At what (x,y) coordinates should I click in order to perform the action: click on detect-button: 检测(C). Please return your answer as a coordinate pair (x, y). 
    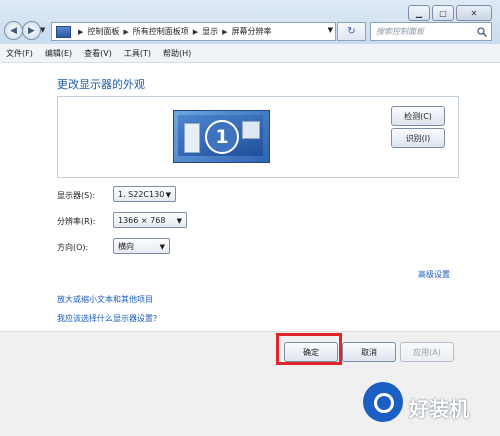
    Looking at the image, I should click on (418, 116).